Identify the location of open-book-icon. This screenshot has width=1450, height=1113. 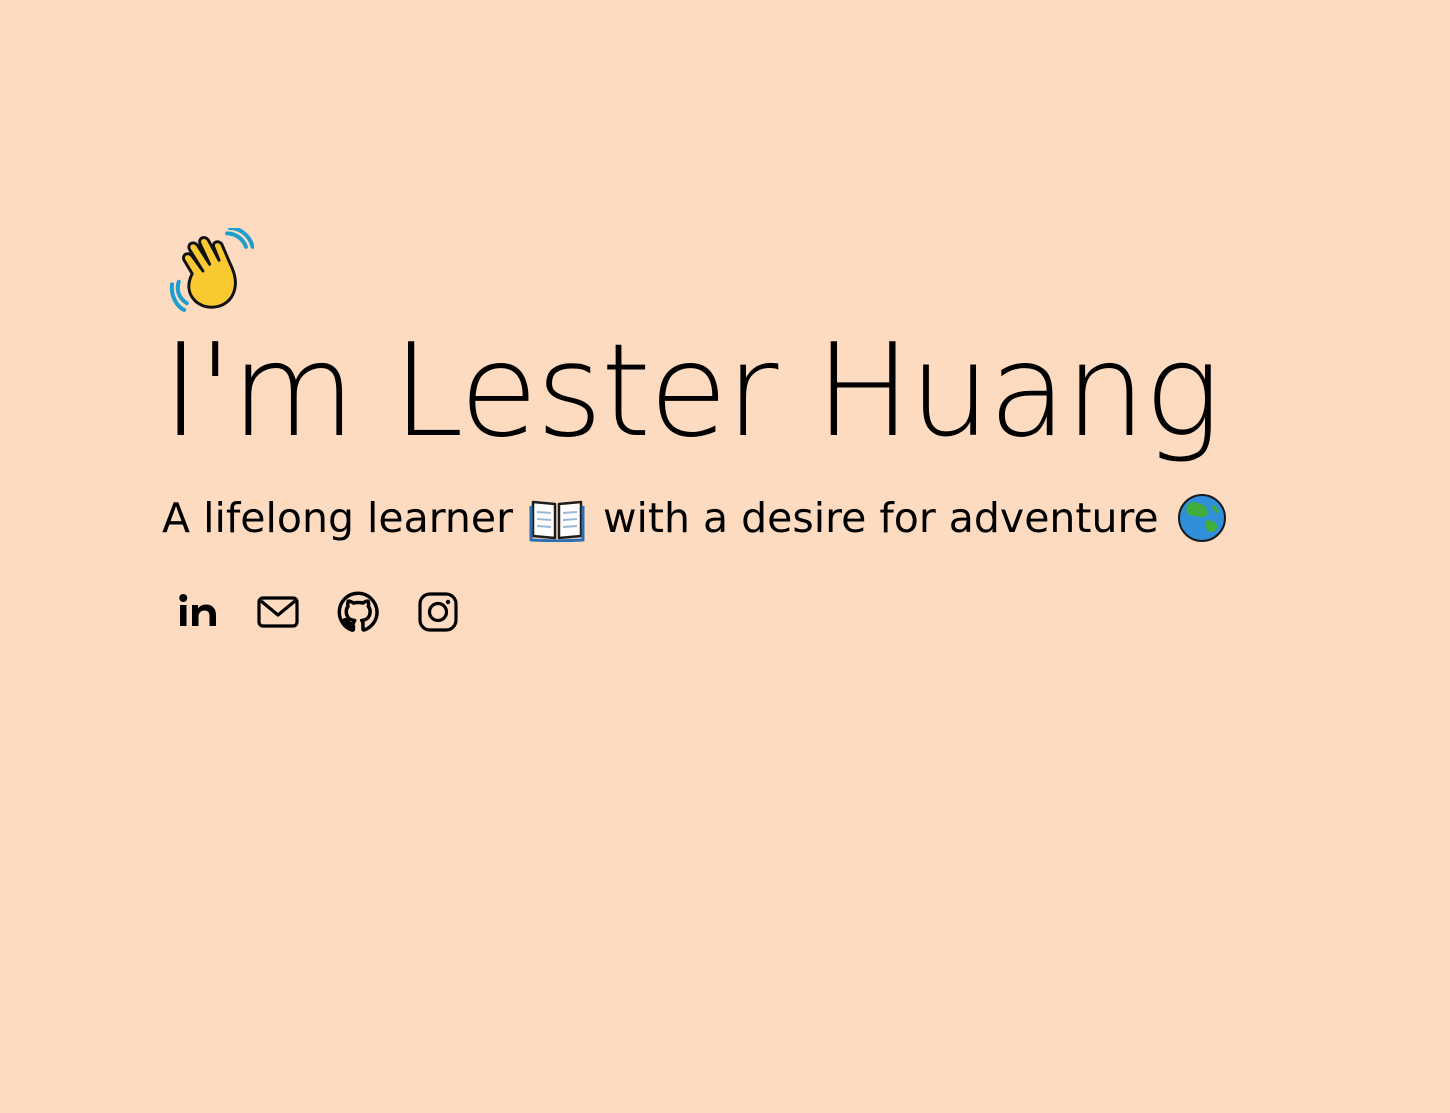
(557, 518).